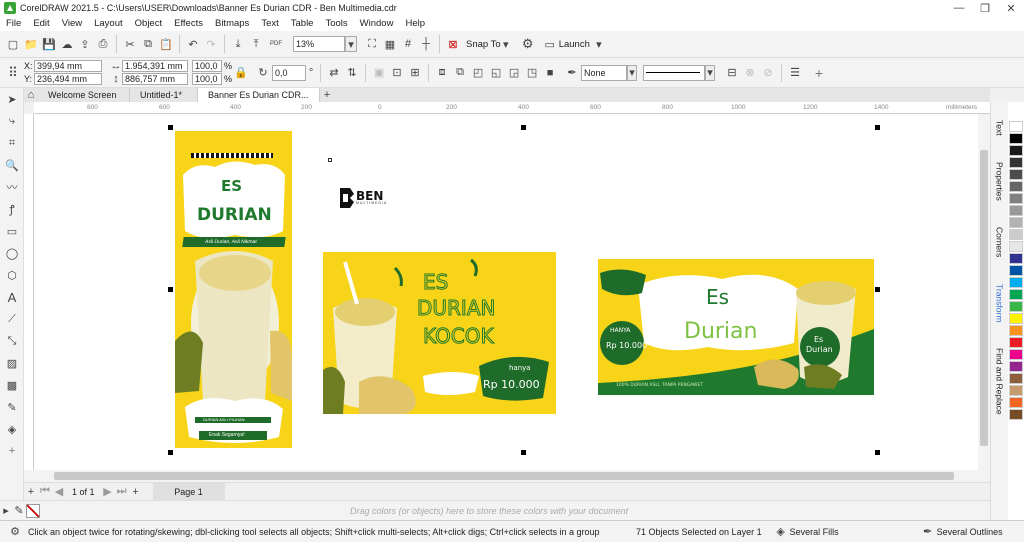 The image size is (1024, 542). Describe the element at coordinates (352, 73) in the screenshot. I see `mirror-vertical-icon: ⇅` at that location.